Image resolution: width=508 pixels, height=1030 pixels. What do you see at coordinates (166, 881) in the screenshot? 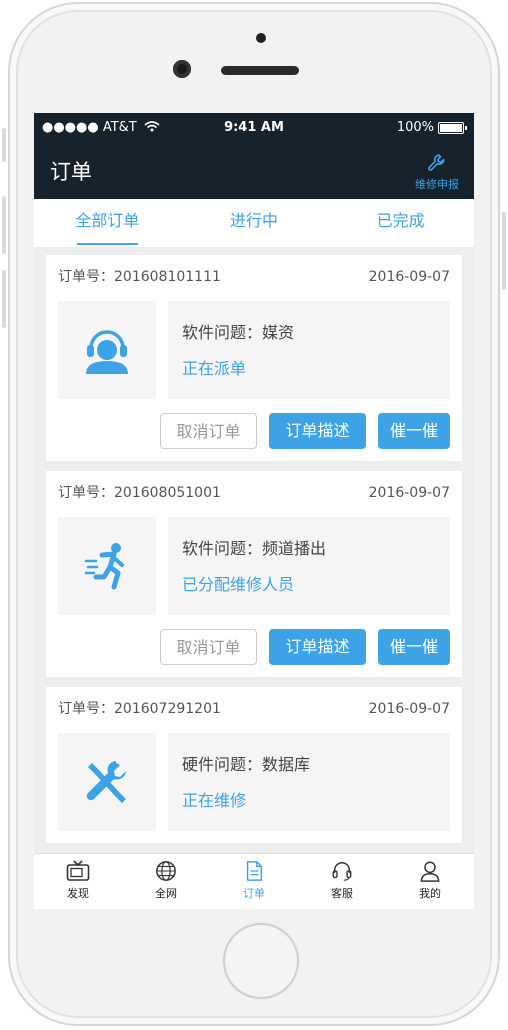
I see `tab-network: 全网` at bounding box center [166, 881].